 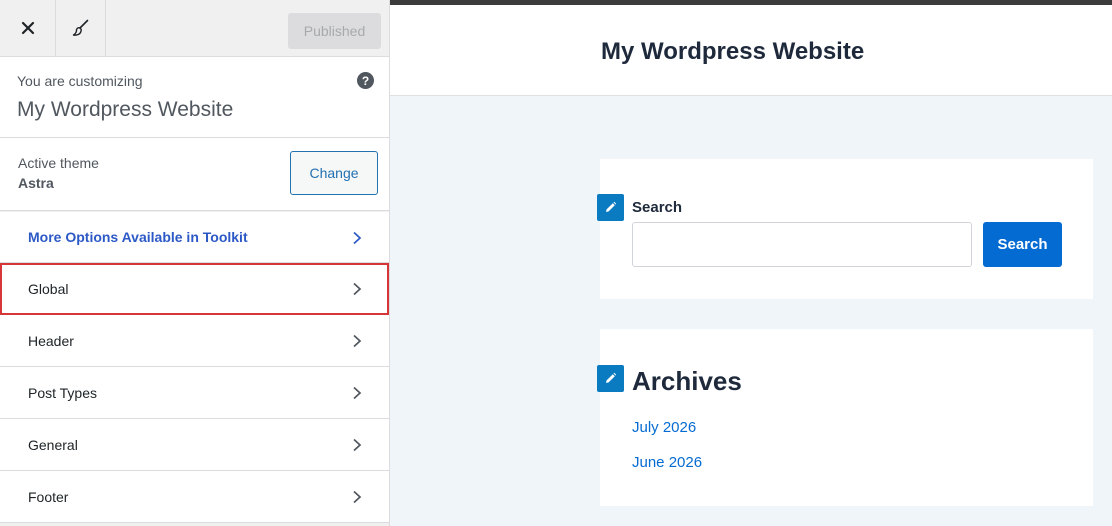 I want to click on panel-label: Global, so click(x=48, y=288).